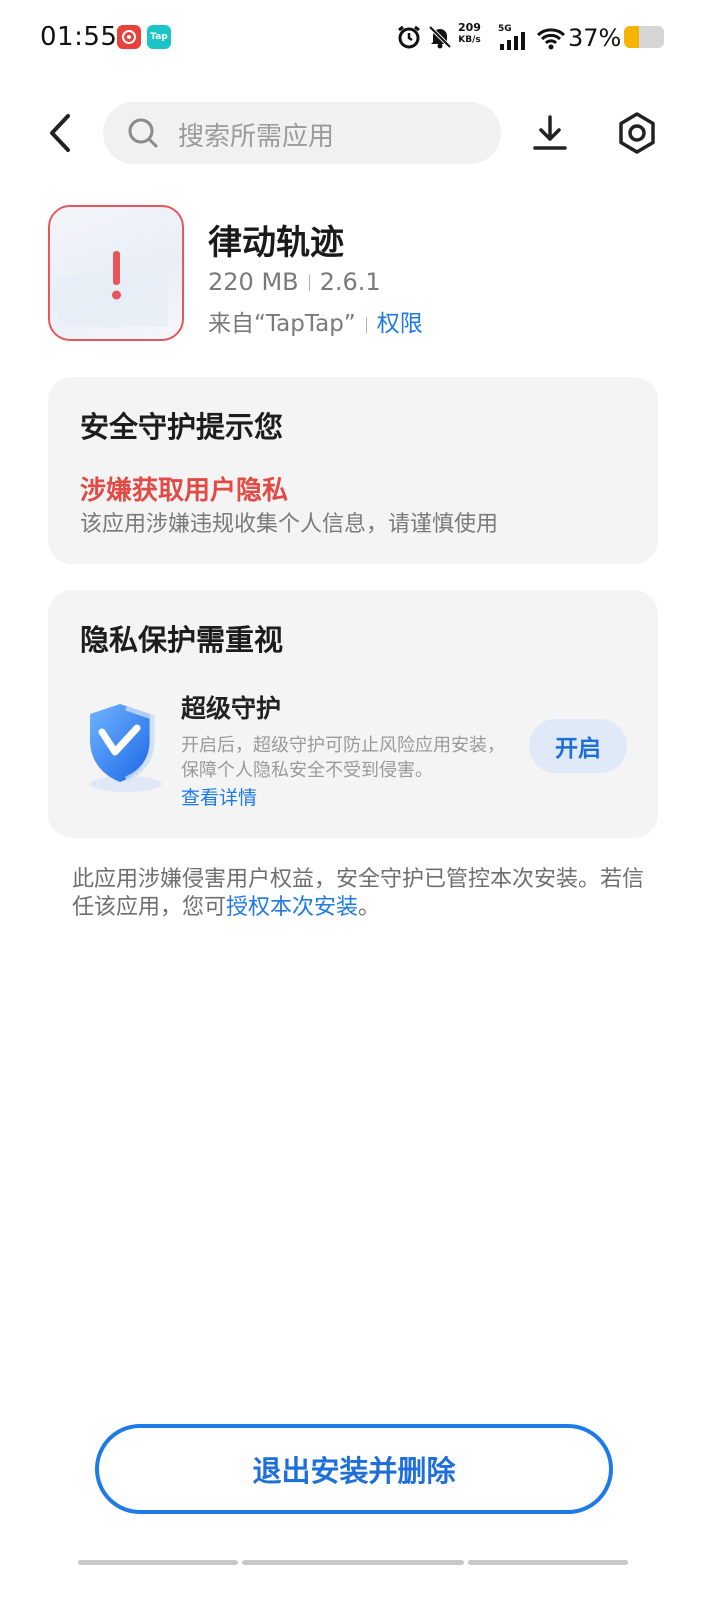 The height and width of the screenshot is (1600, 720). I want to click on nav-bar-segment-center, so click(353, 1562).